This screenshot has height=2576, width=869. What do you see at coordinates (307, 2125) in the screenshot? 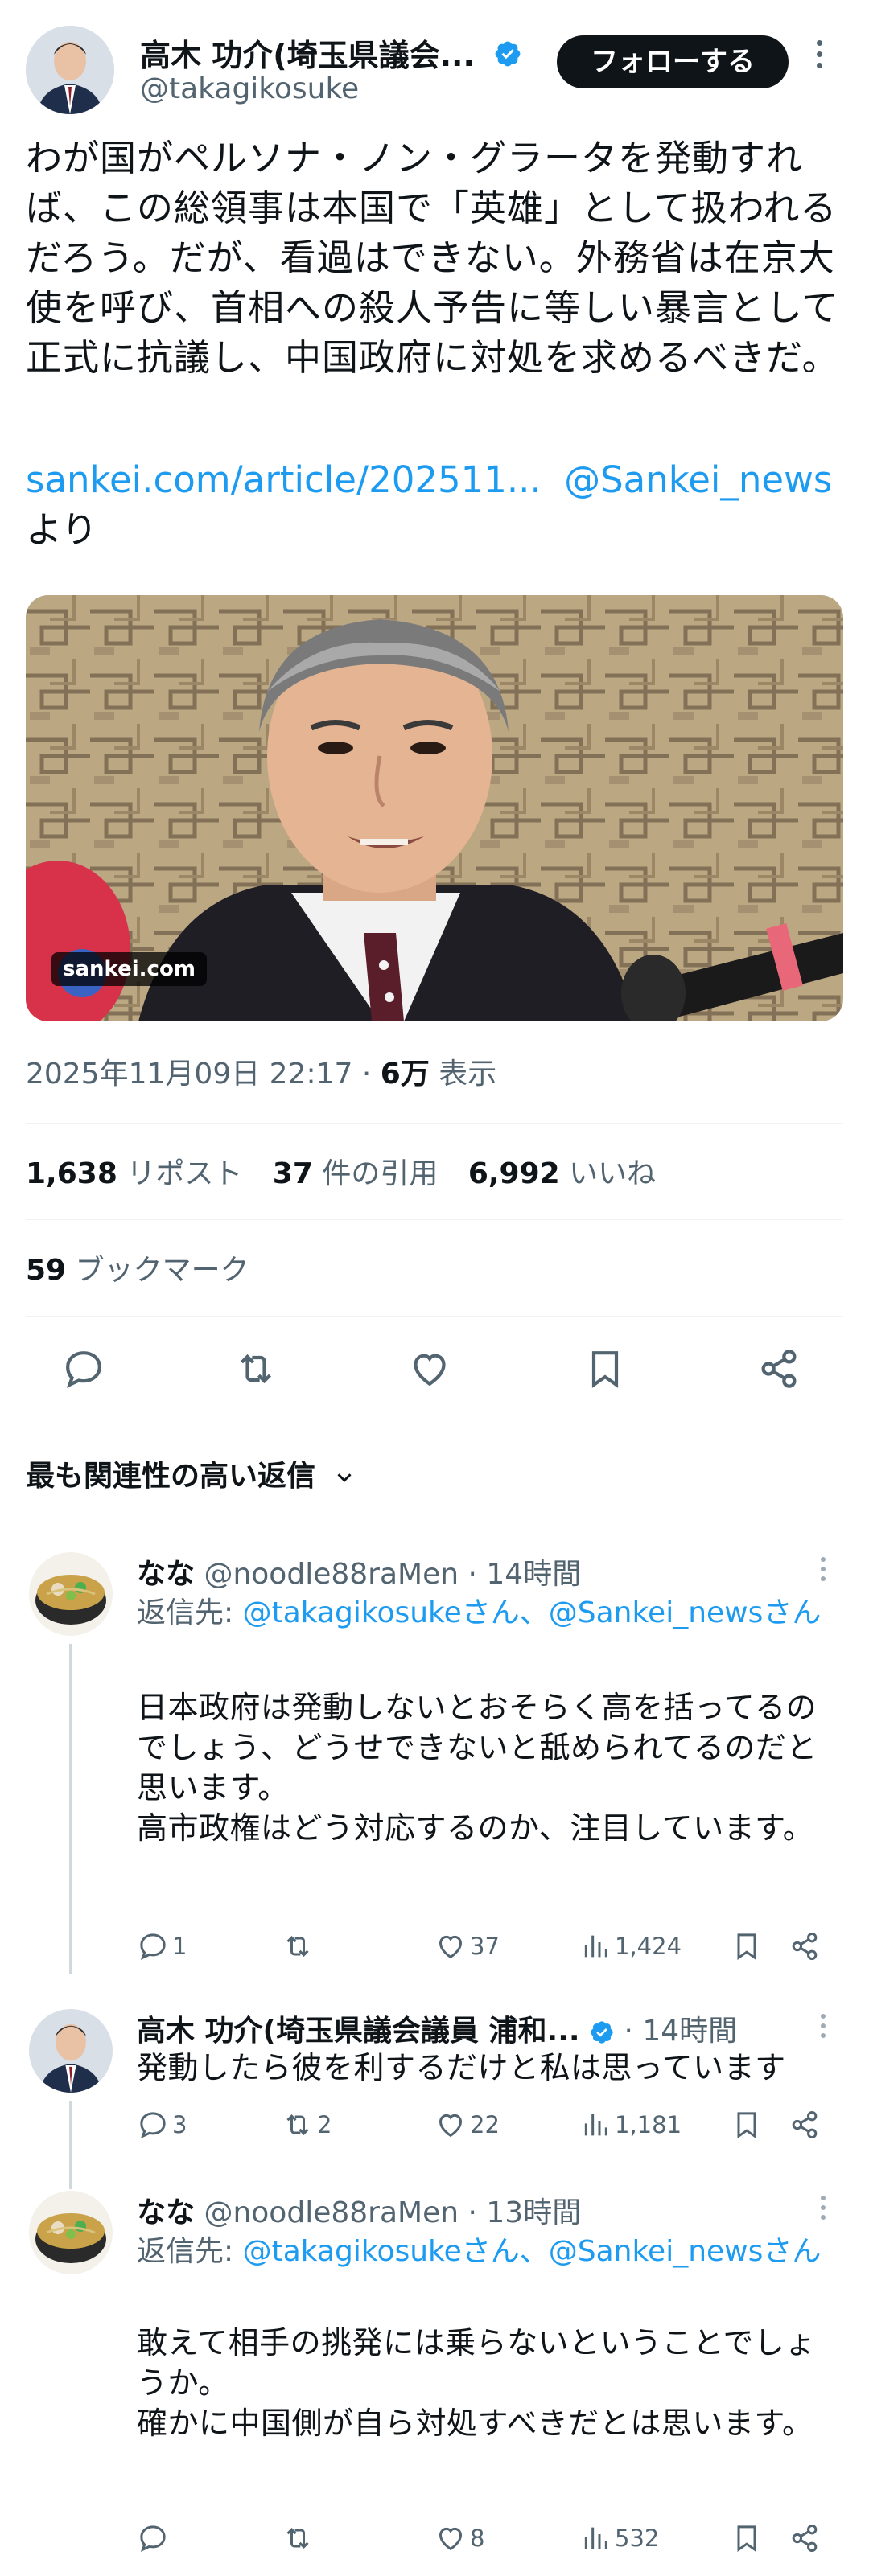
I see `reply-repost-button: 2` at bounding box center [307, 2125].